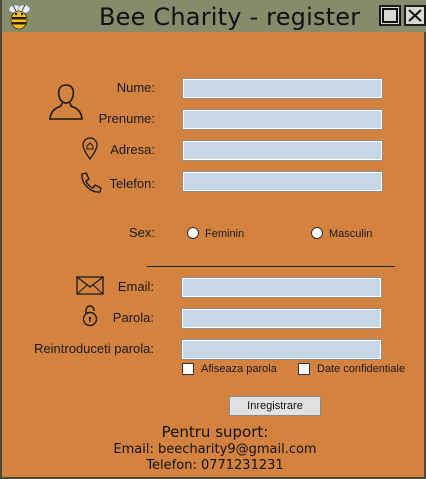  Describe the element at coordinates (91, 182) in the screenshot. I see `phone-icon` at that location.